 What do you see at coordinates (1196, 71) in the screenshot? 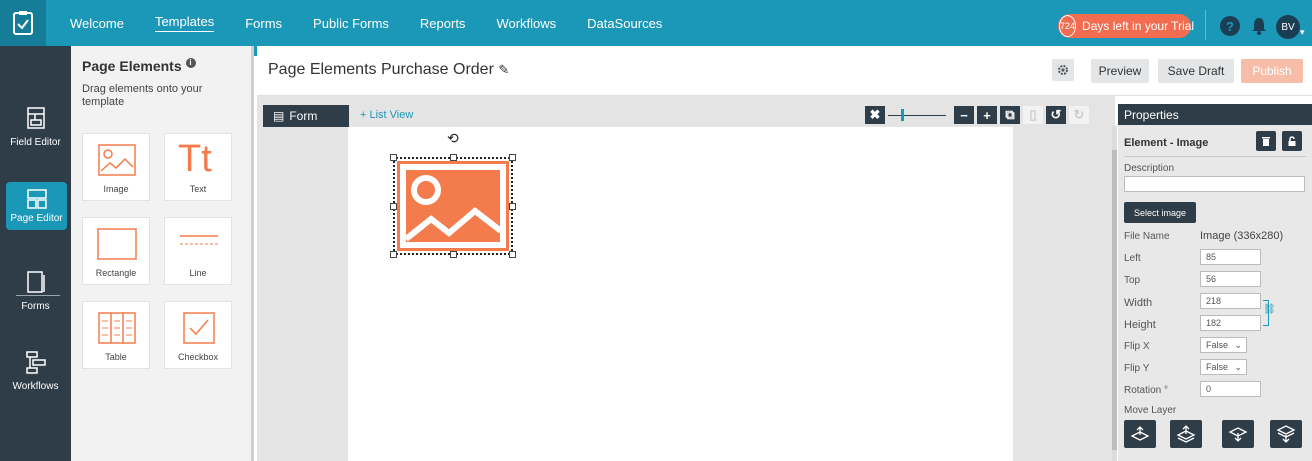
I see `save-draft-button: Save Draft` at bounding box center [1196, 71].